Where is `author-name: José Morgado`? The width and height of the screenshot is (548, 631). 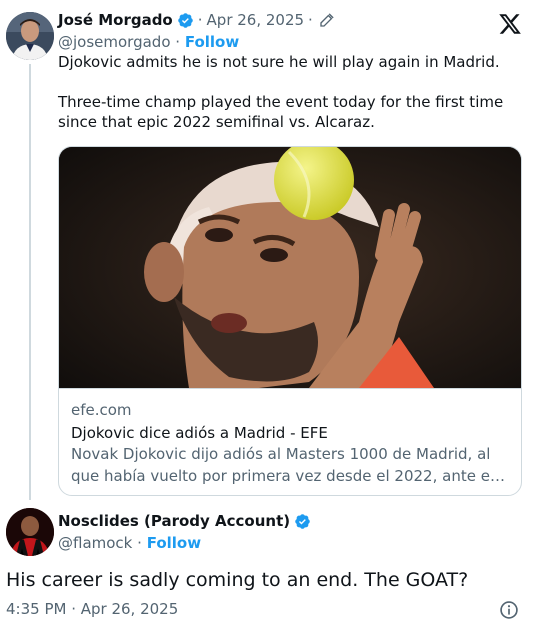
author-name: José Morgado is located at coordinates (115, 20).